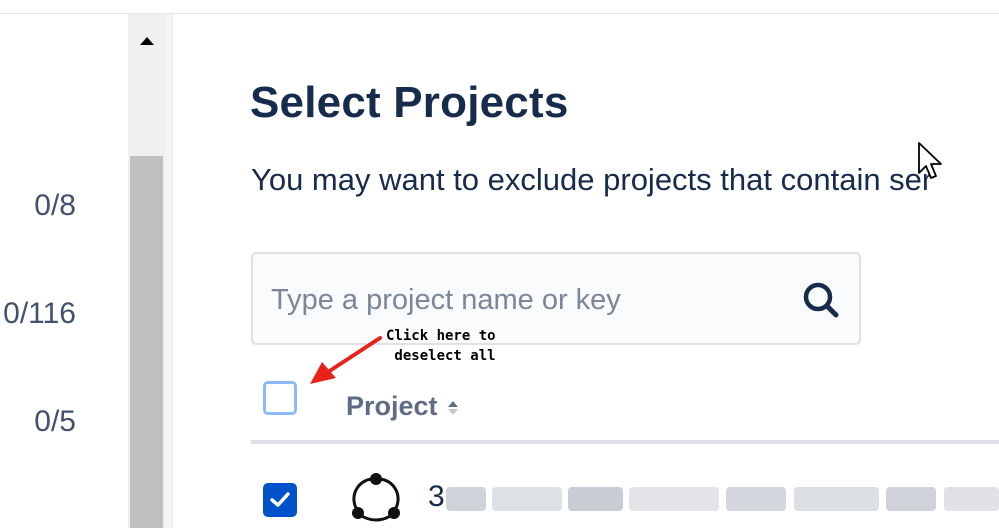 This screenshot has height=528, width=999. Describe the element at coordinates (39, 313) in the screenshot. I see `sidebar-count: 0/116` at that location.